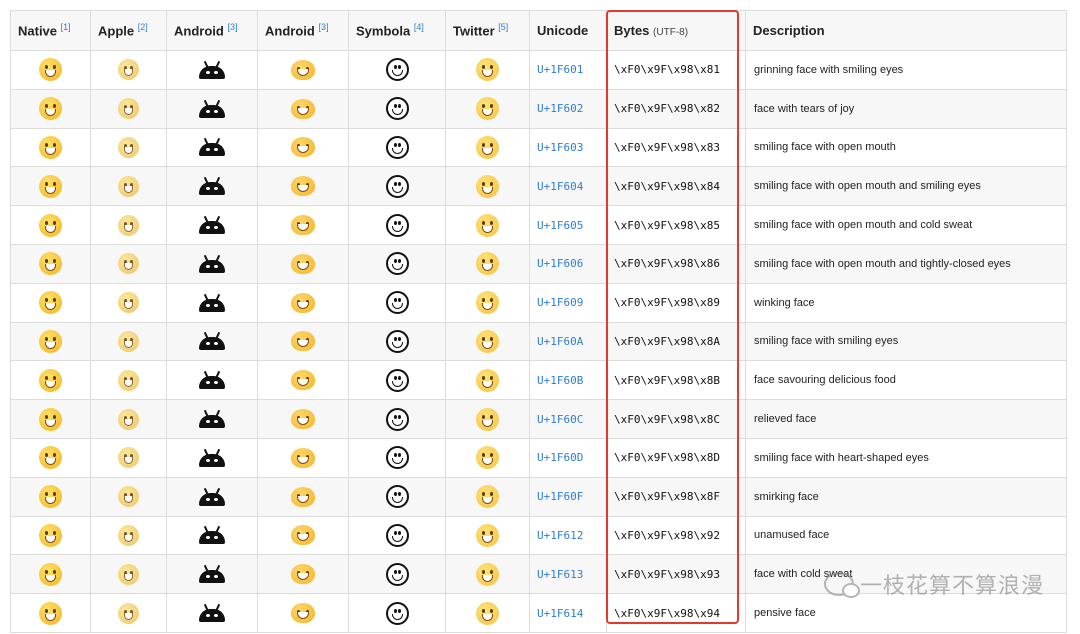  I want to click on description-cell: unamused face, so click(906, 535).